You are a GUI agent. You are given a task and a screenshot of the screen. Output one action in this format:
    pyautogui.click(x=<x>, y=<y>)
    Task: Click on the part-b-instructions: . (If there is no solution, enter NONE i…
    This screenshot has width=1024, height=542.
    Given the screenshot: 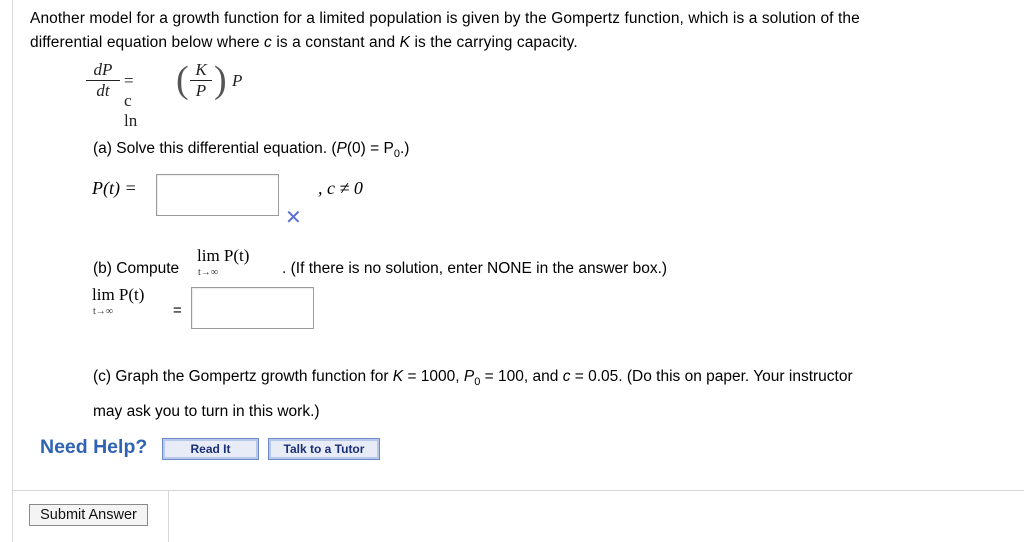 What is the action you would take?
    pyautogui.click(x=475, y=268)
    